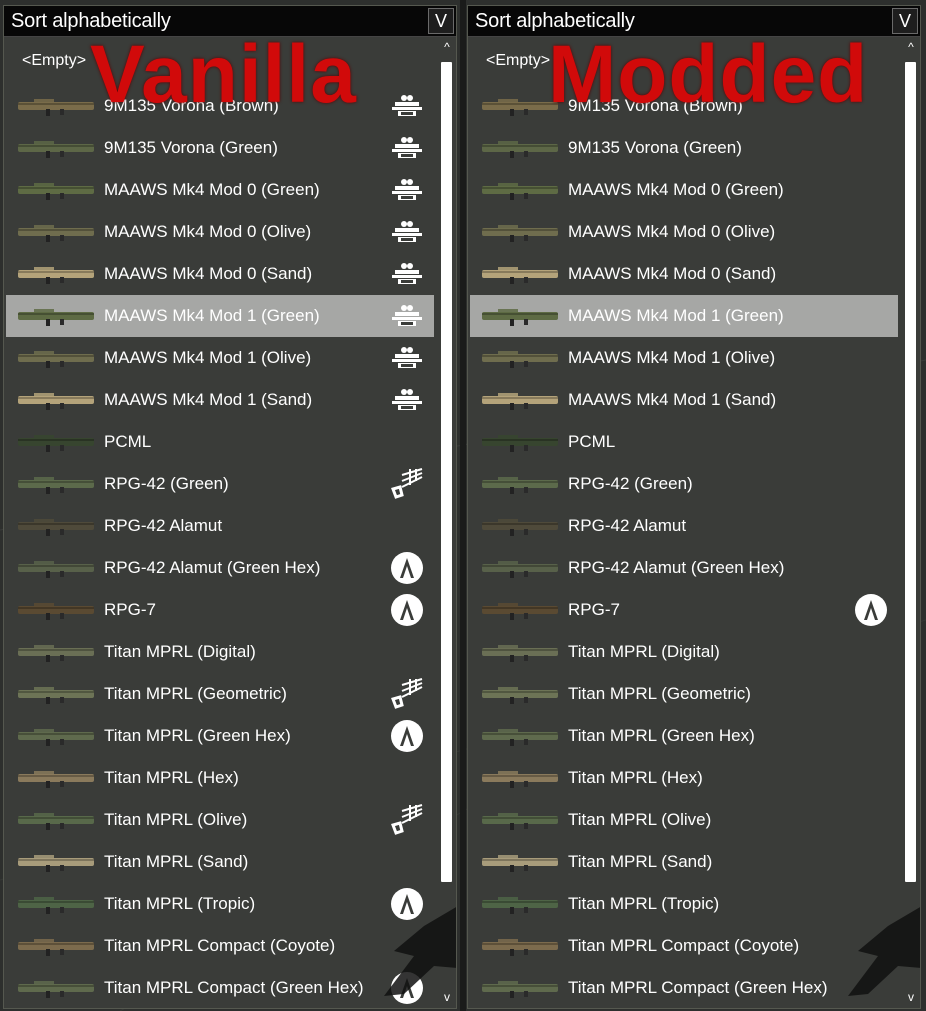 This screenshot has width=926, height=1011. What do you see at coordinates (594, 609) in the screenshot?
I see `list-item-label: RPG-7` at bounding box center [594, 609].